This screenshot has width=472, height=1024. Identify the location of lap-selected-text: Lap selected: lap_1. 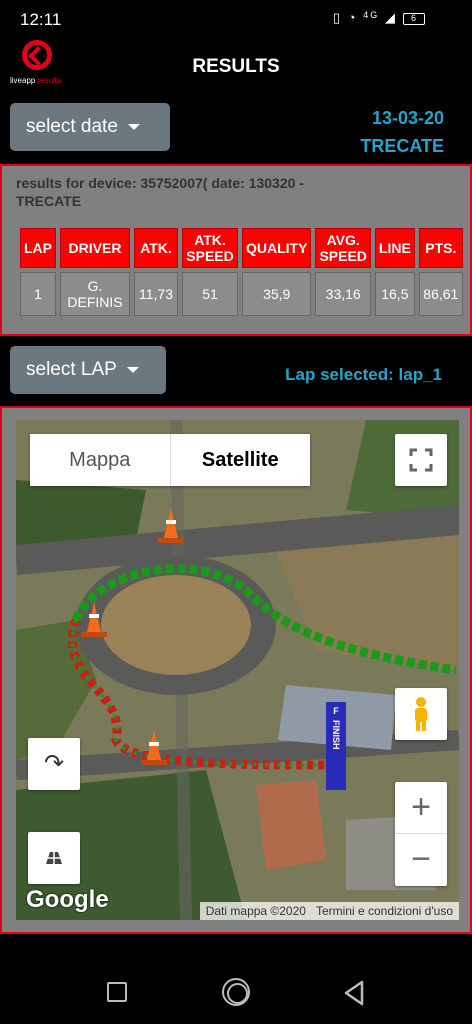
(363, 374).